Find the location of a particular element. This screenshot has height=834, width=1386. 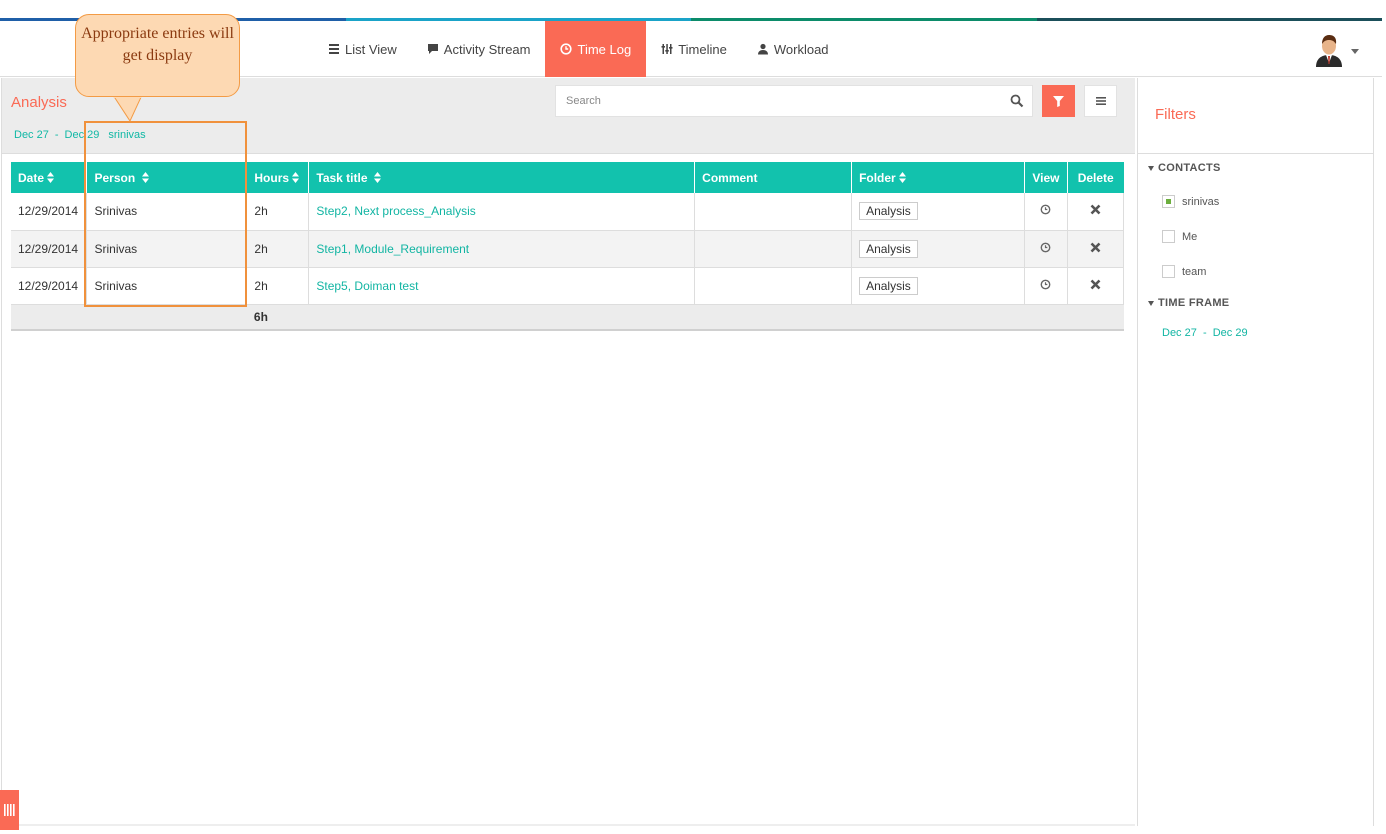

tab-activity-stream: Activity Stream is located at coordinates (479, 49).